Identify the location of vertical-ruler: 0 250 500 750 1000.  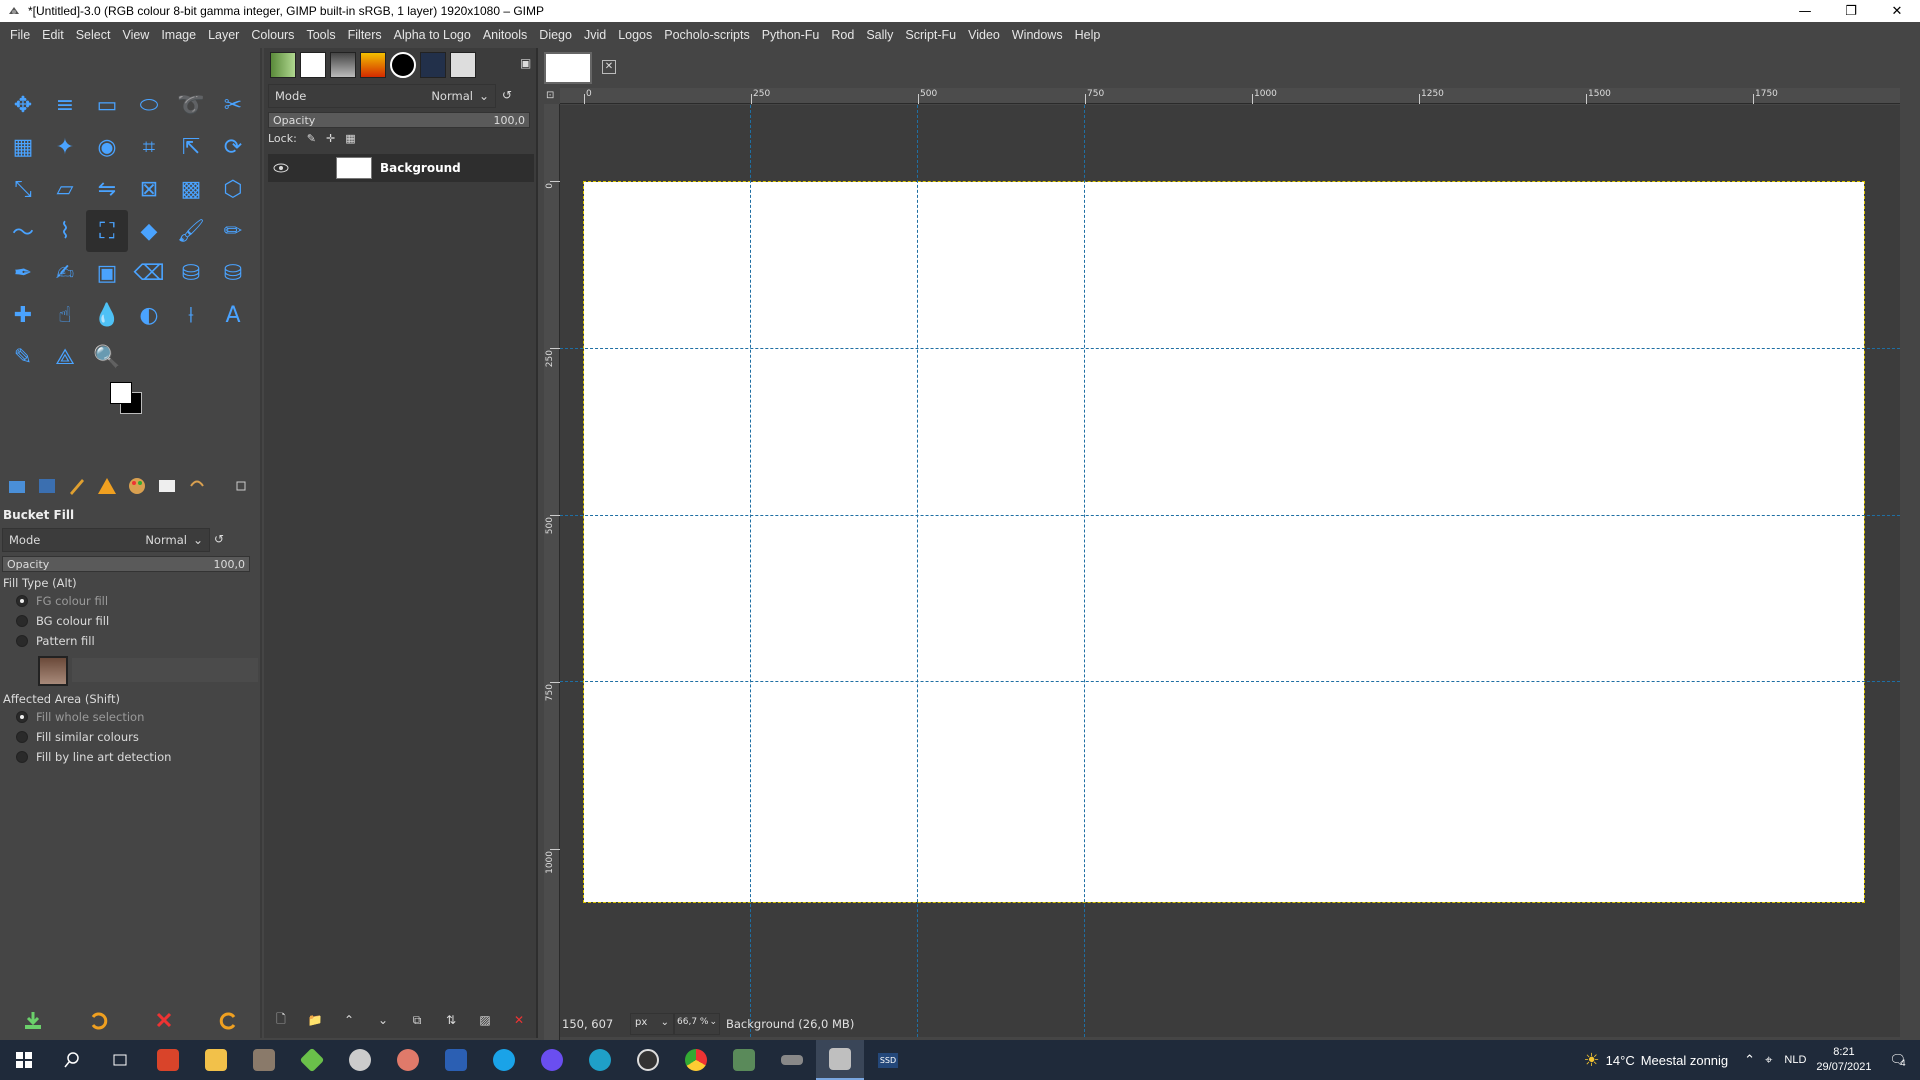
(552, 574).